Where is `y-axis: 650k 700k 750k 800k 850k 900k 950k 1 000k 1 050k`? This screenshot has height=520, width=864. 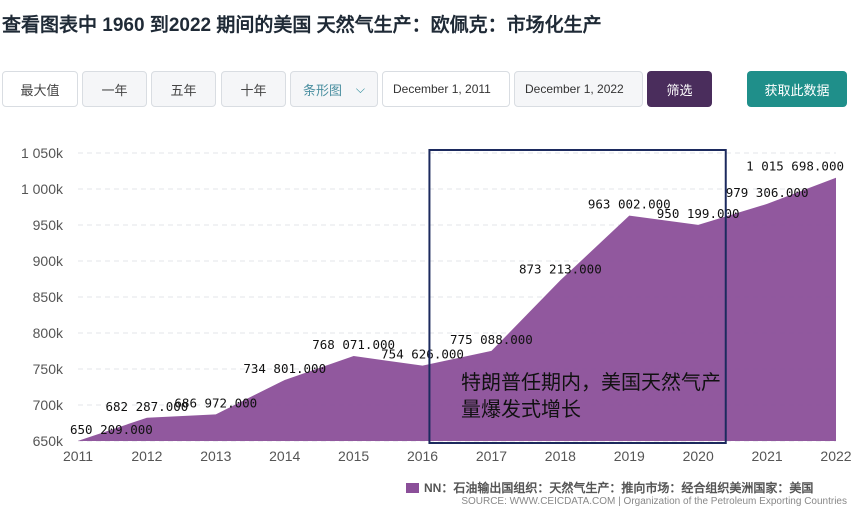
y-axis: 650k 700k 750k 800k 850k 900k 950k 1 000k 1 050k is located at coordinates (42, 297).